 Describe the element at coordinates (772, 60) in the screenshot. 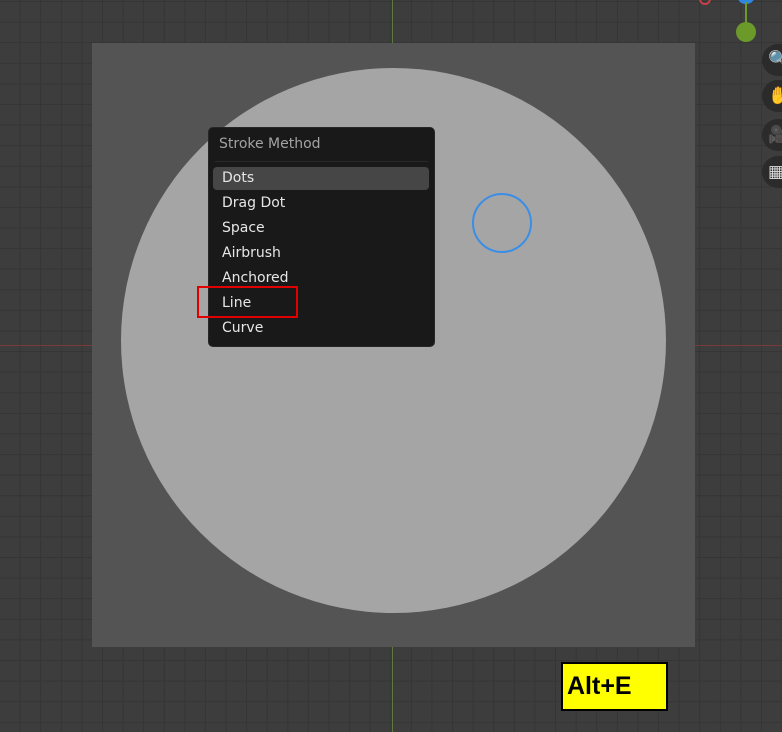

I see `zoom-icon: 🔍` at that location.